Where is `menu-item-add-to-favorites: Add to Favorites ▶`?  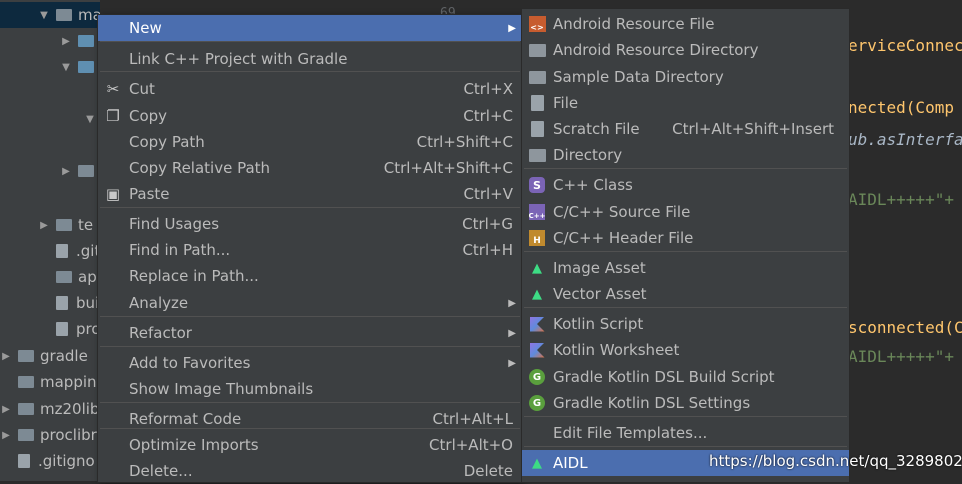
menu-item-add-to-favorites: Add to Favorites ▶ is located at coordinates (310, 363).